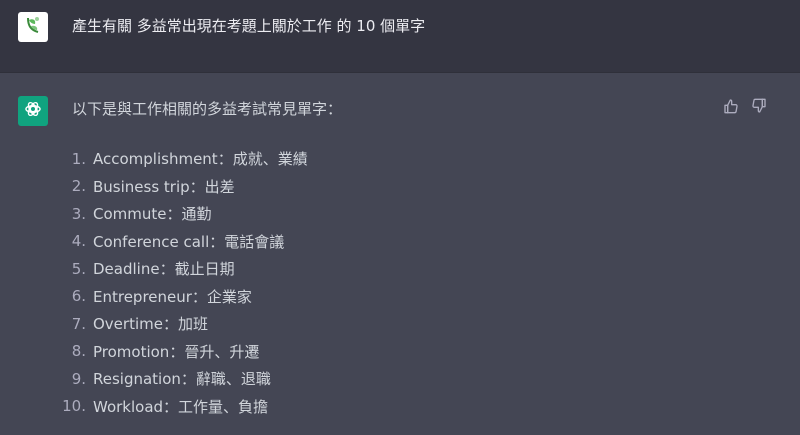 The width and height of the screenshot is (800, 435). What do you see at coordinates (78, 351) in the screenshot?
I see `list-number: 8.` at bounding box center [78, 351].